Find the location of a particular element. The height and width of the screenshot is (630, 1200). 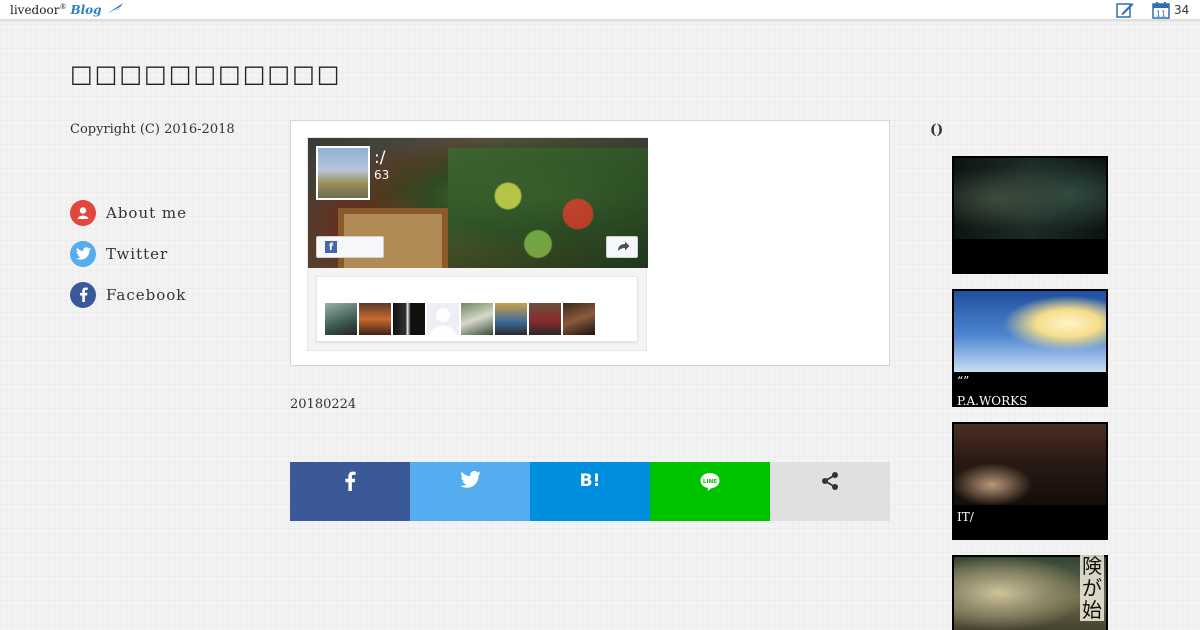

edit-icon is located at coordinates (1125, 10).